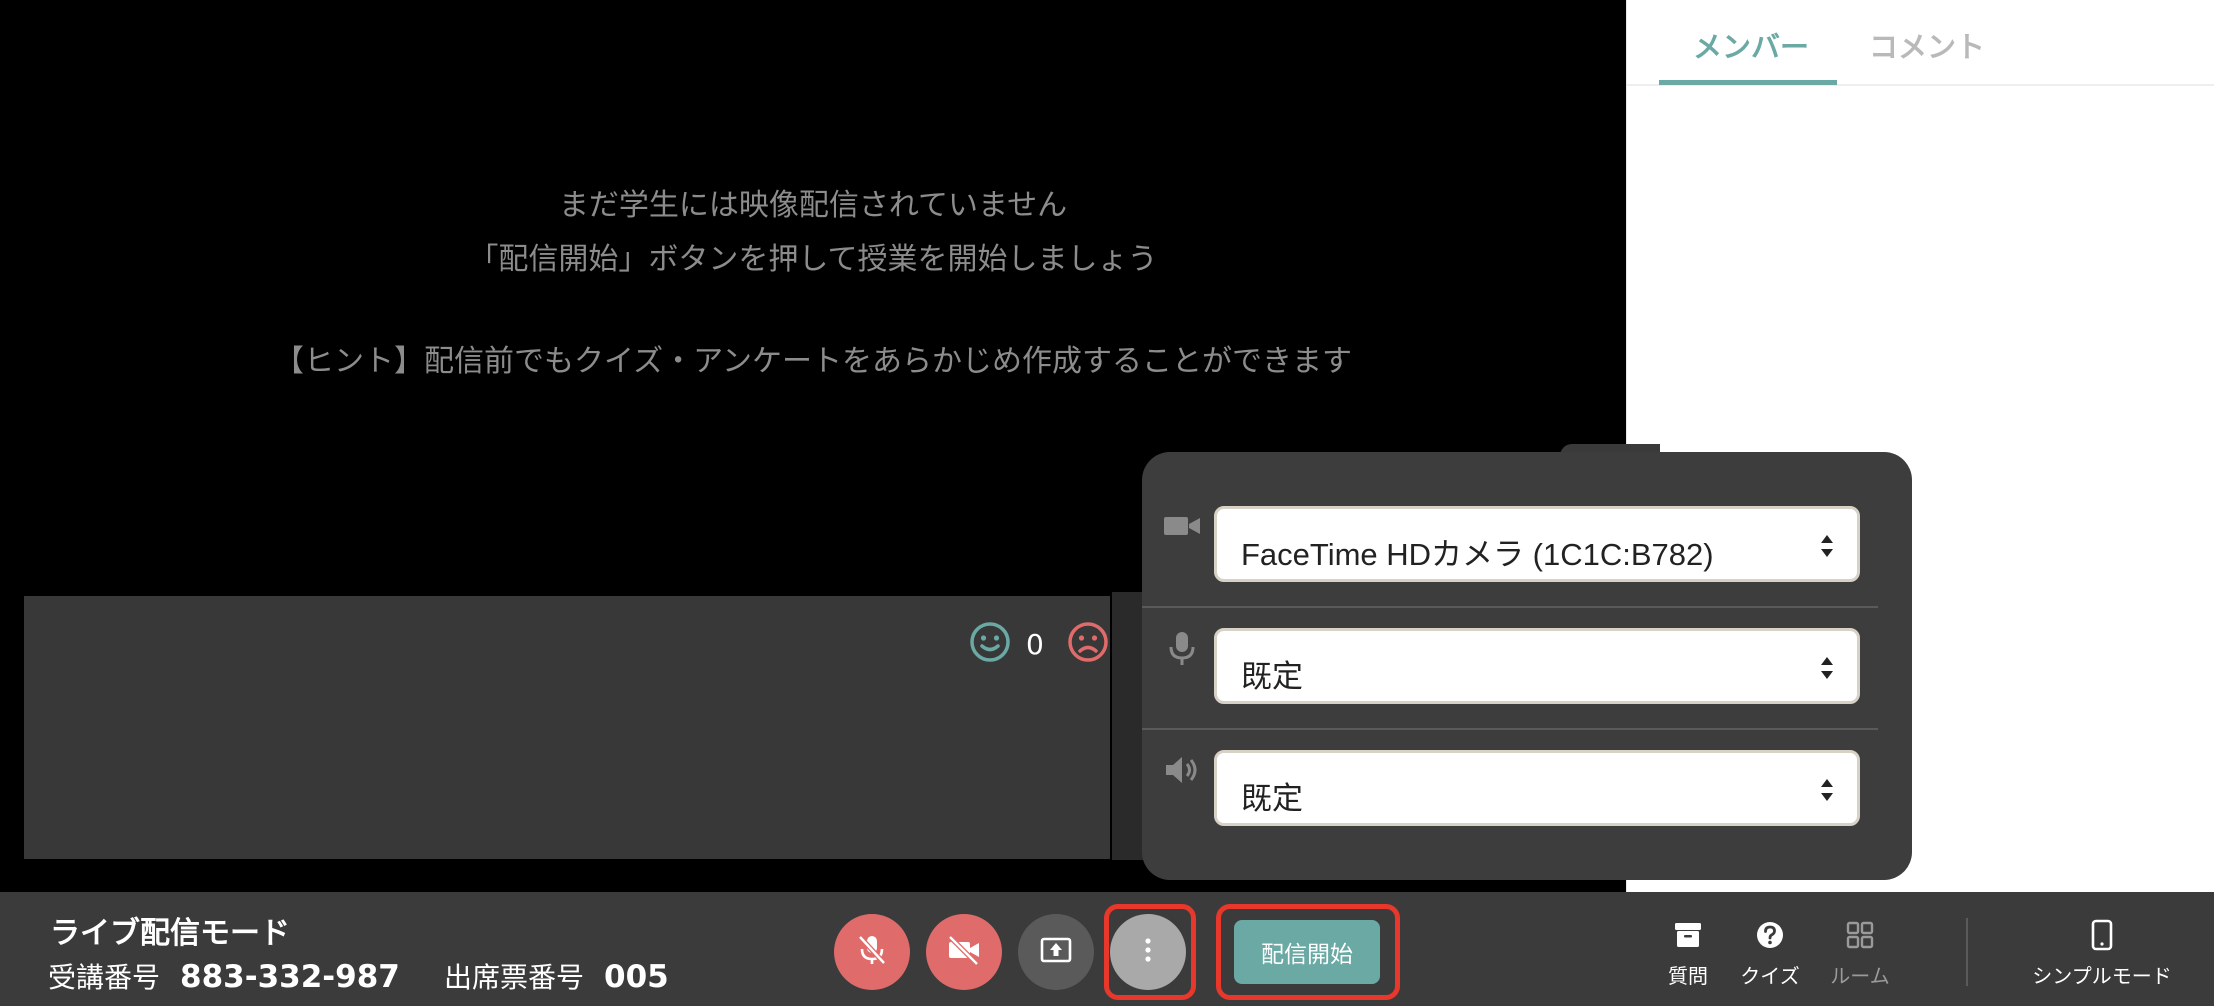 Image resolution: width=2214 pixels, height=1006 pixels. Describe the element at coordinates (1770, 976) in the screenshot. I see `quiz-label: クイズ` at that location.